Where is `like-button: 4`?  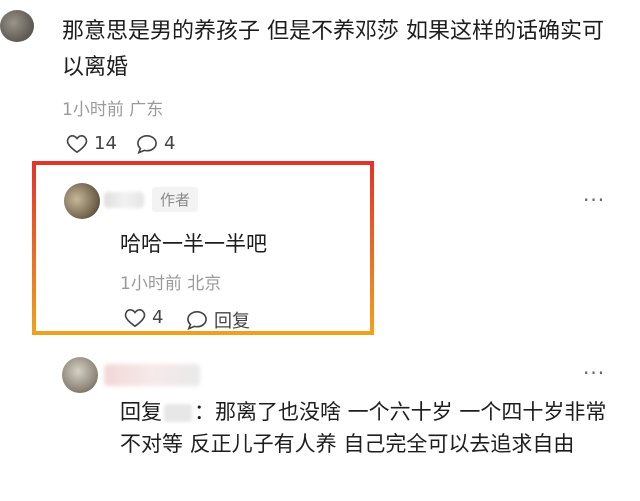 like-button: 4 is located at coordinates (143, 317).